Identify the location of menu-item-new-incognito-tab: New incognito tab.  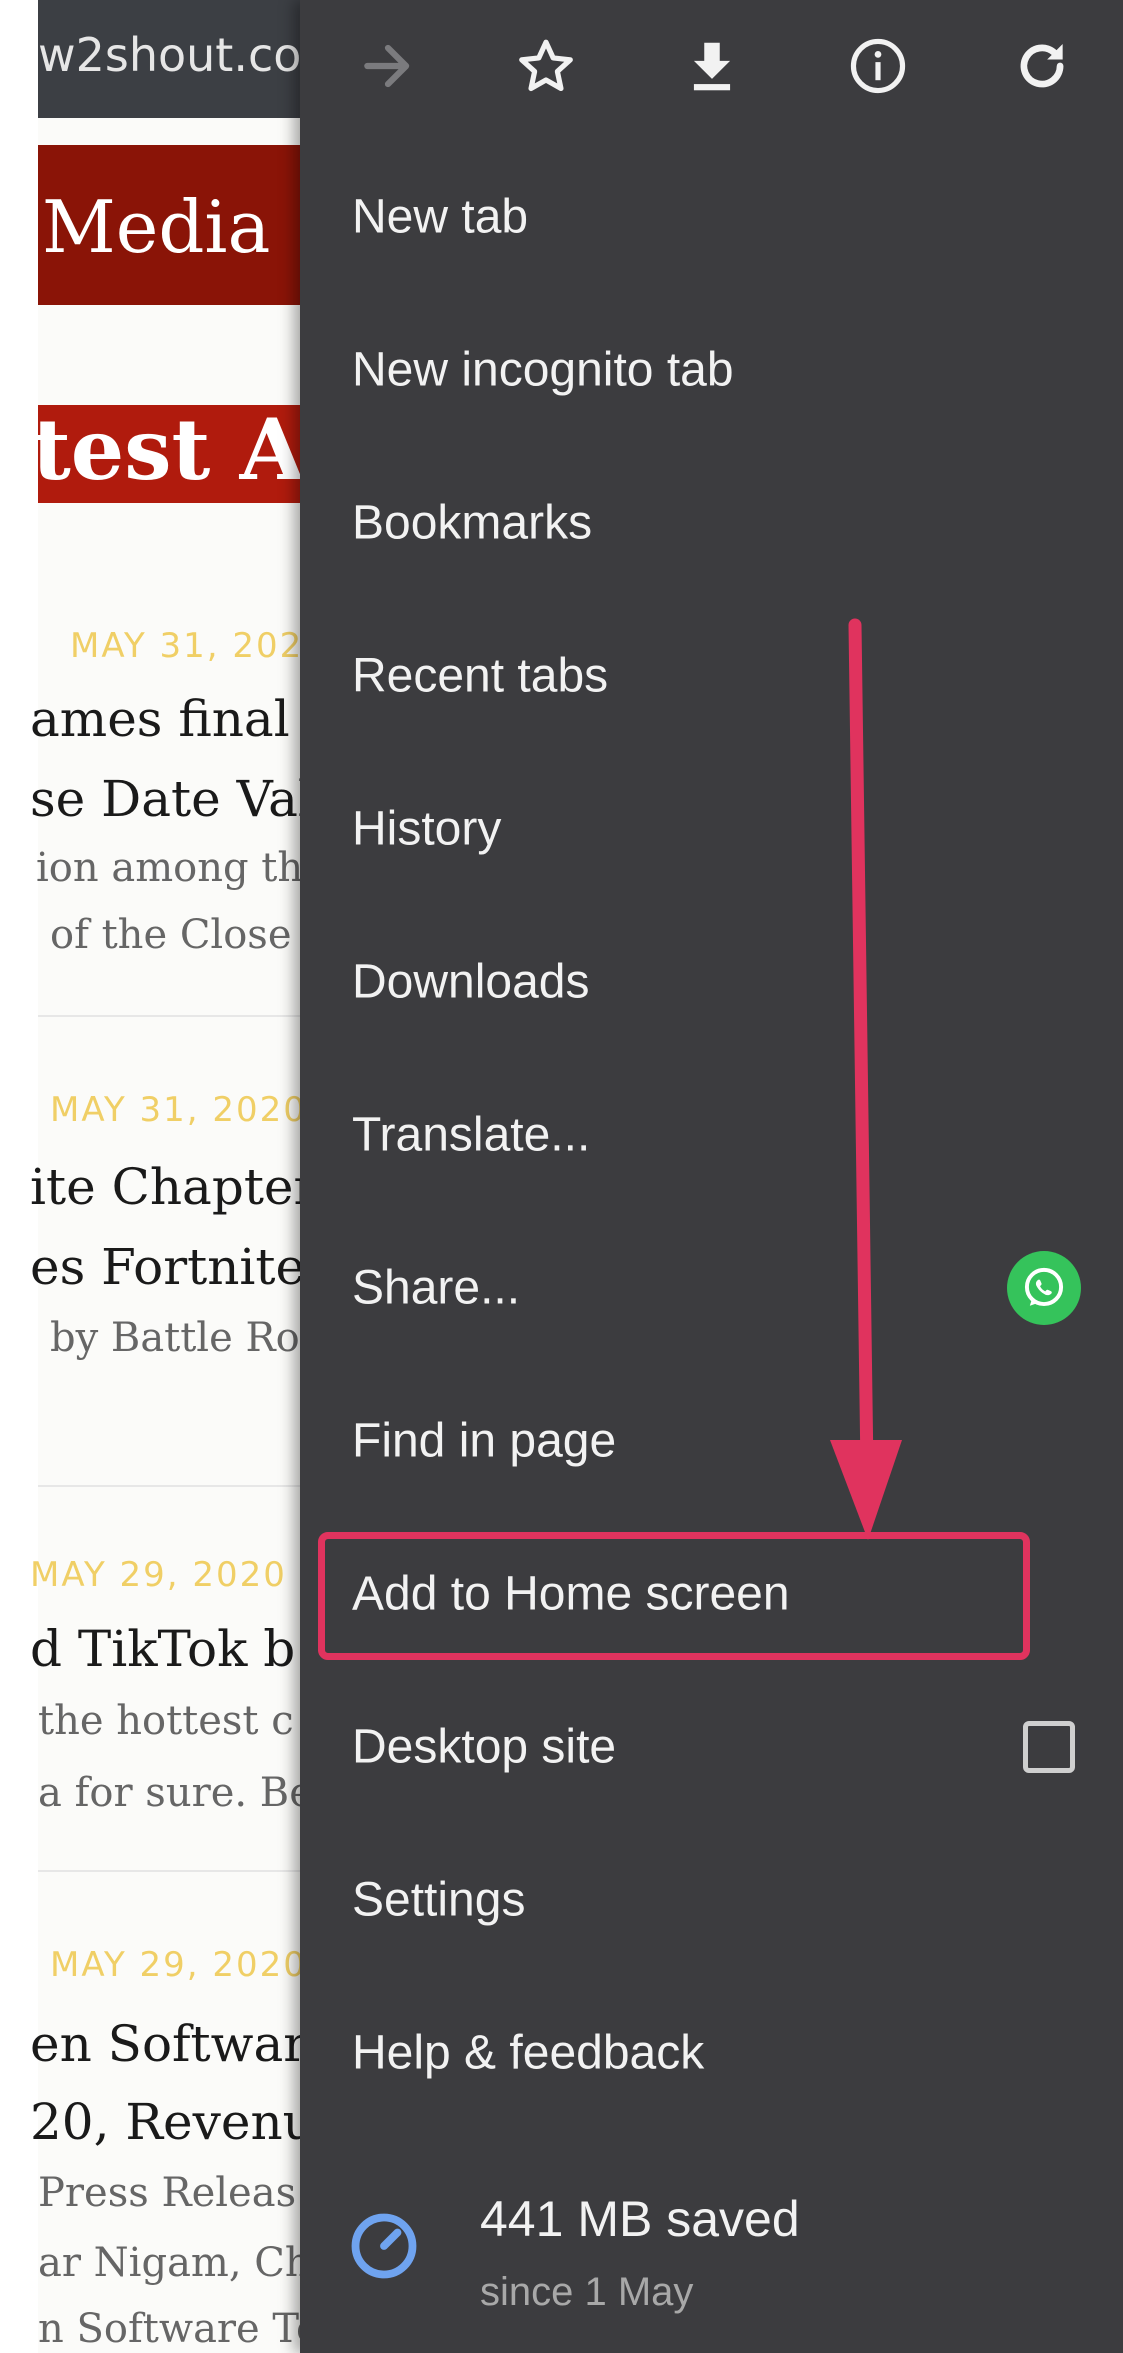
(711, 369).